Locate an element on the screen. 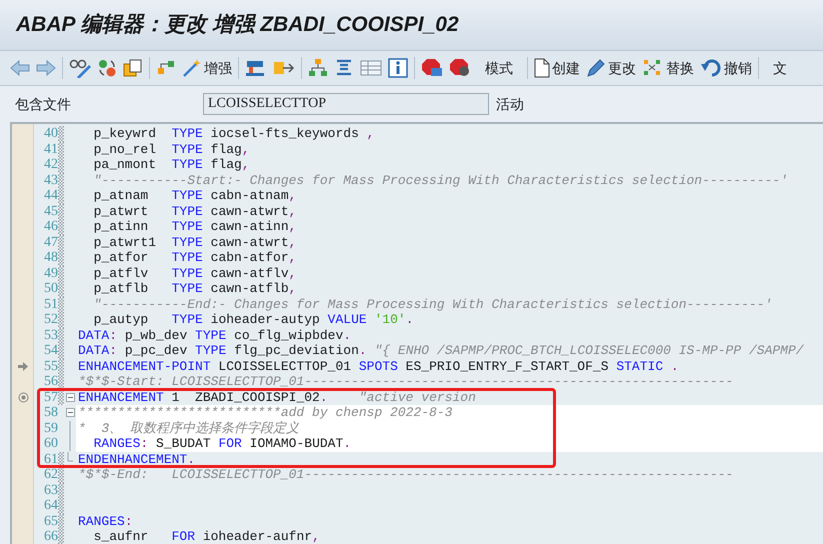 This screenshot has width=823, height=544. line-number: 44 is located at coordinates (50, 196).